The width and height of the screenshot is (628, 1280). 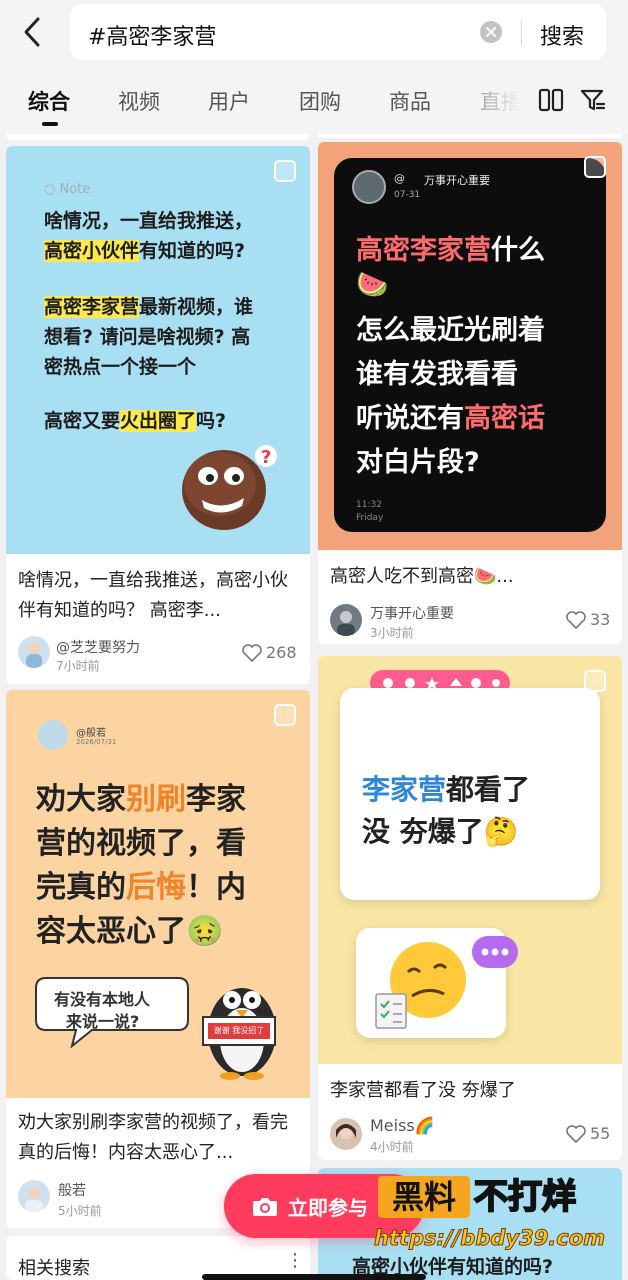 What do you see at coordinates (450, 330) in the screenshot?
I see `cover-text-line: 怎么最近光刷着` at bounding box center [450, 330].